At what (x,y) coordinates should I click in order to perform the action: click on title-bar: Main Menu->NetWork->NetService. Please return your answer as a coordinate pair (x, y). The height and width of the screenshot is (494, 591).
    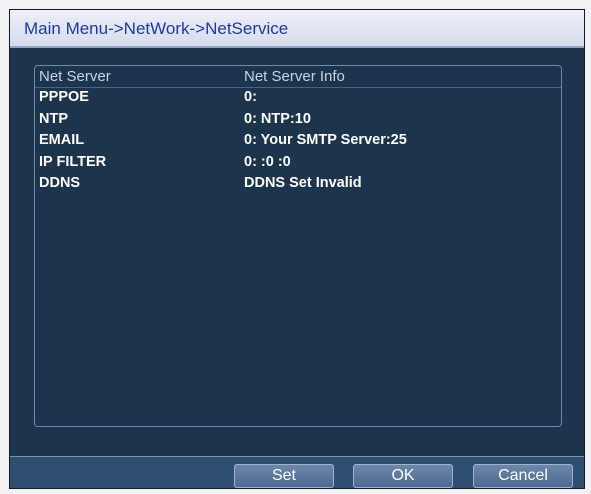
    Looking at the image, I should click on (297, 29).